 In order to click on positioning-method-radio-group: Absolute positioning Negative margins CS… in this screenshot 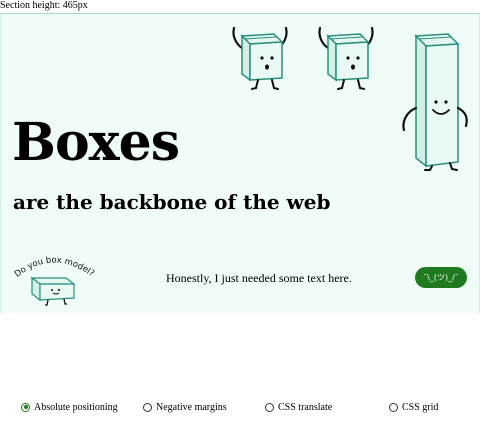, I will do `click(240, 407)`.